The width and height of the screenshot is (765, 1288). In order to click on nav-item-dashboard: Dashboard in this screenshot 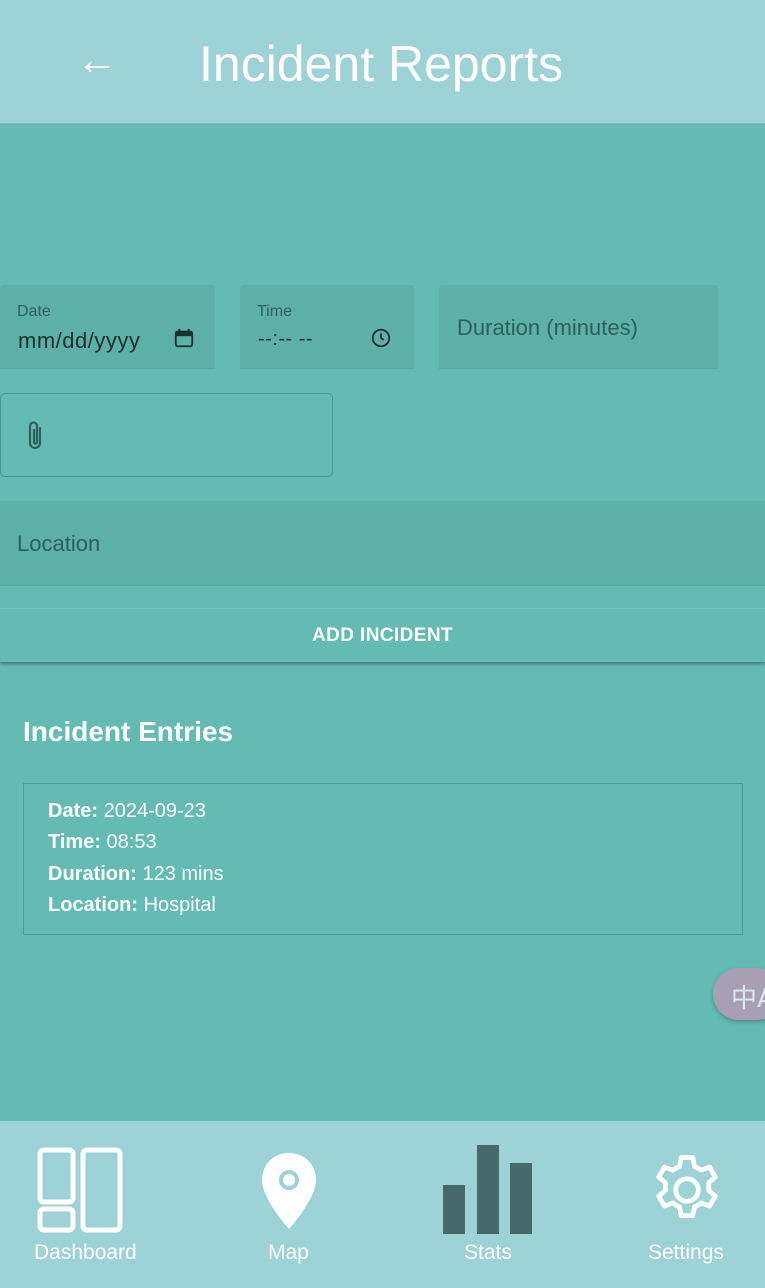, I will do `click(85, 1204)`.